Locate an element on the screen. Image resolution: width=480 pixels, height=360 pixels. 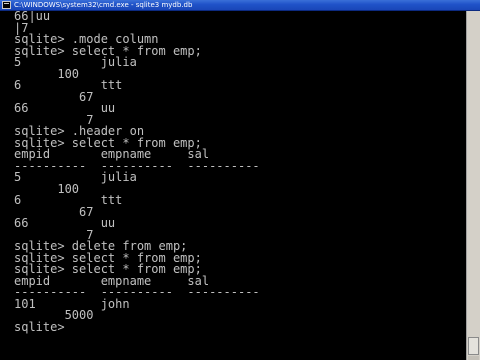
console-icon-prompt is located at coordinates (6, 3).